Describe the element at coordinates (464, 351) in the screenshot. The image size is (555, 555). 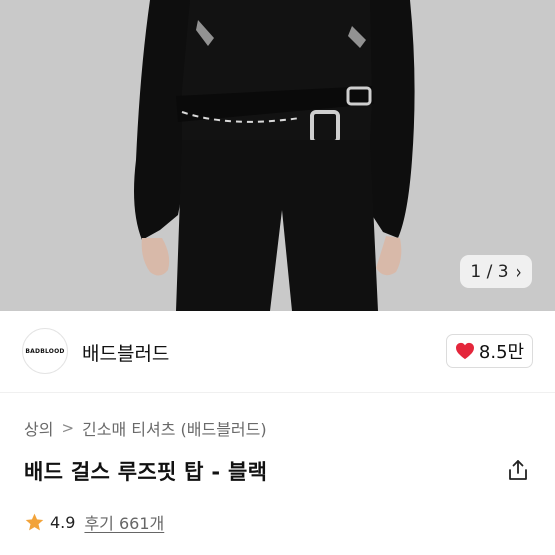
I see `heart-icon` at that location.